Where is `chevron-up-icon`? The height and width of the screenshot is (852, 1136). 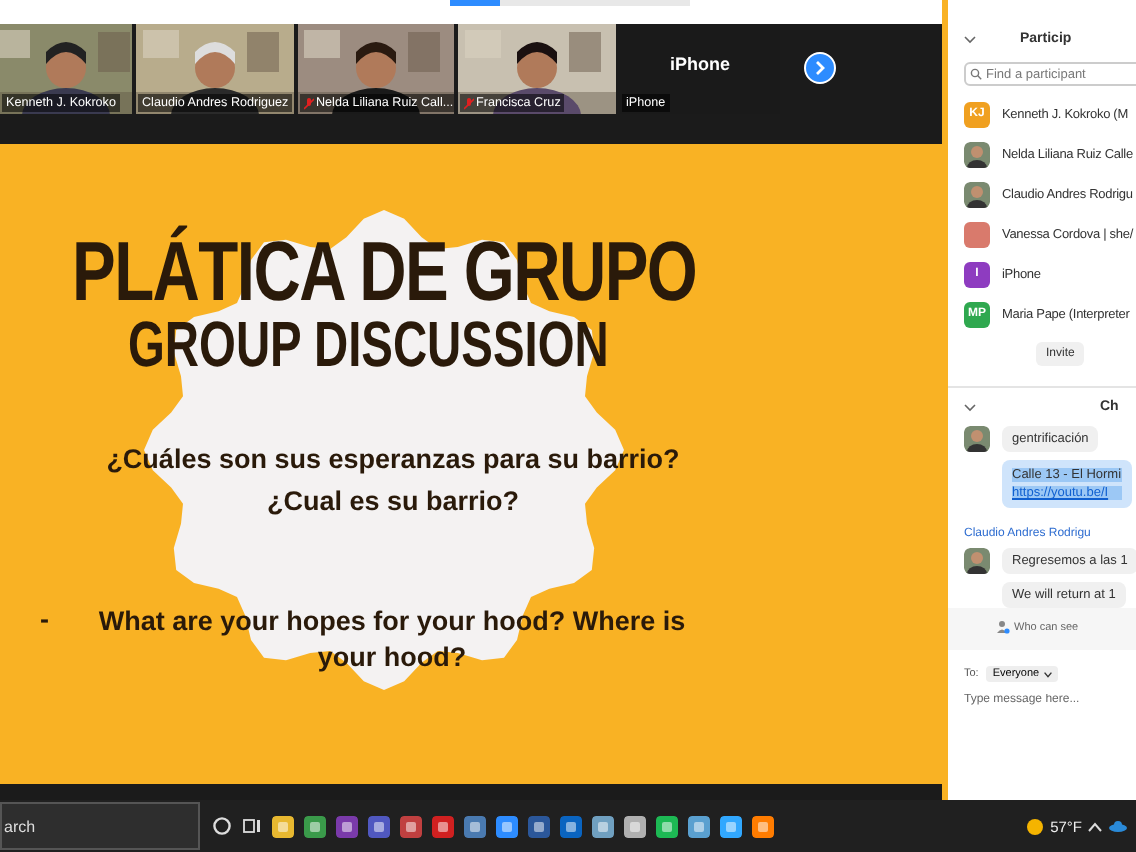 chevron-up-icon is located at coordinates (1095, 826).